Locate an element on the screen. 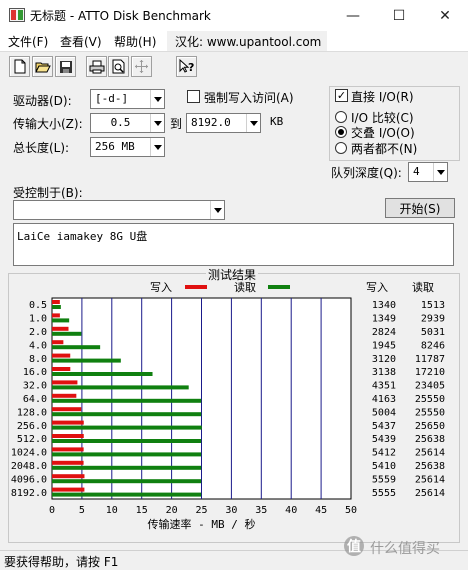 The height and width of the screenshot is (570, 468). y-tick-label: 4.0 is located at coordinates (38, 345).